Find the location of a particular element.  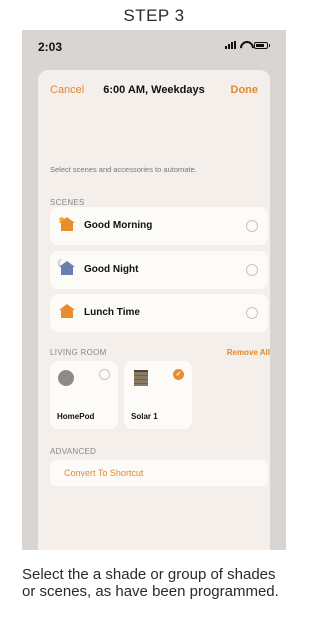

shortcut-label: Convert To Shortcut is located at coordinates (104, 473).